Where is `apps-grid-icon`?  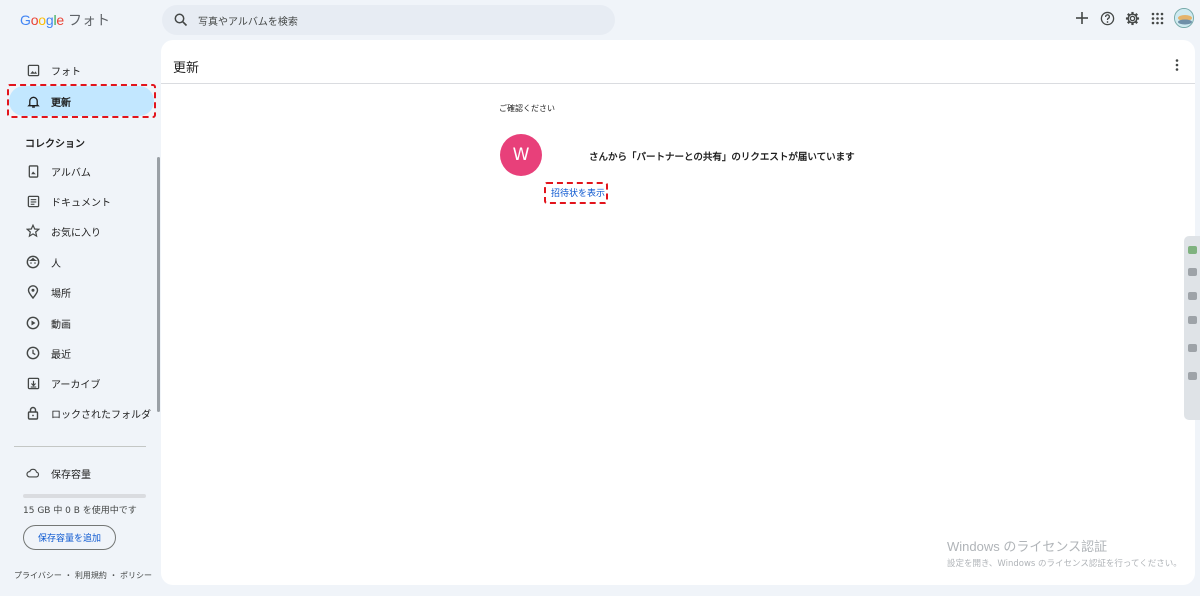
apps-grid-icon is located at coordinates (1157, 18).